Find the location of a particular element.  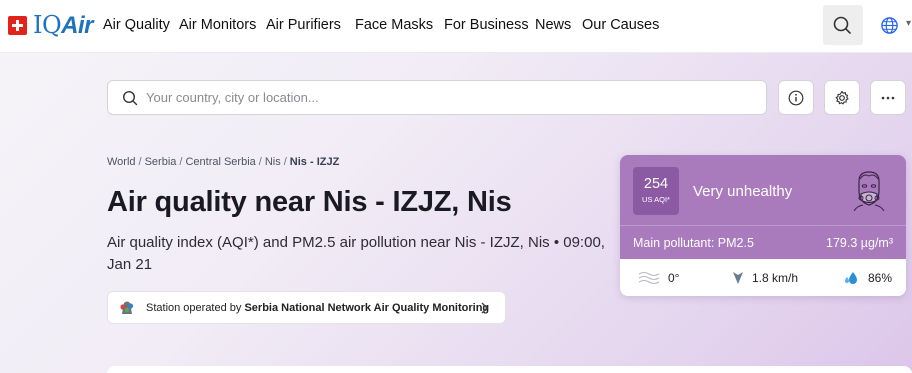

gear-icon is located at coordinates (842, 97).